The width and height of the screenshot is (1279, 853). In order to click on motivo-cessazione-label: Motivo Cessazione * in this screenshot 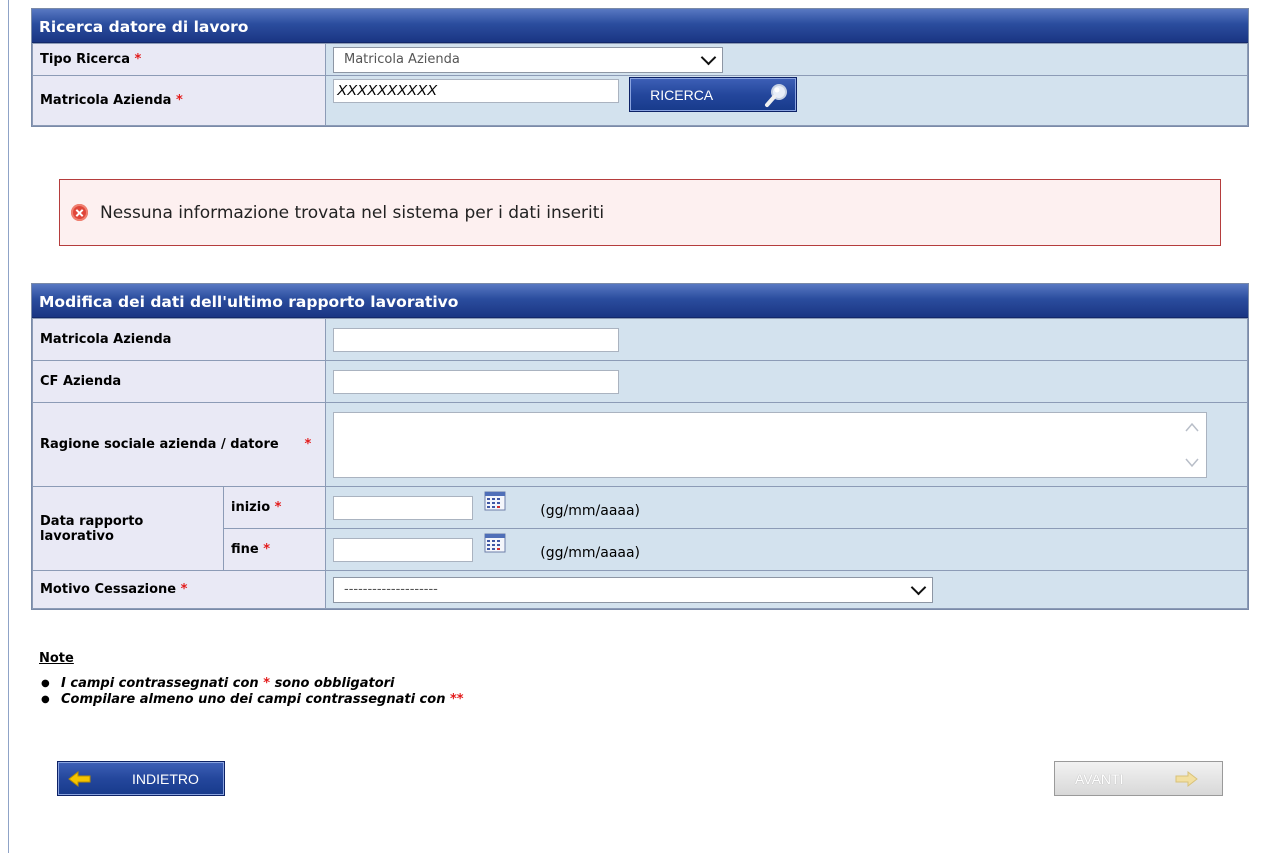, I will do `click(179, 589)`.